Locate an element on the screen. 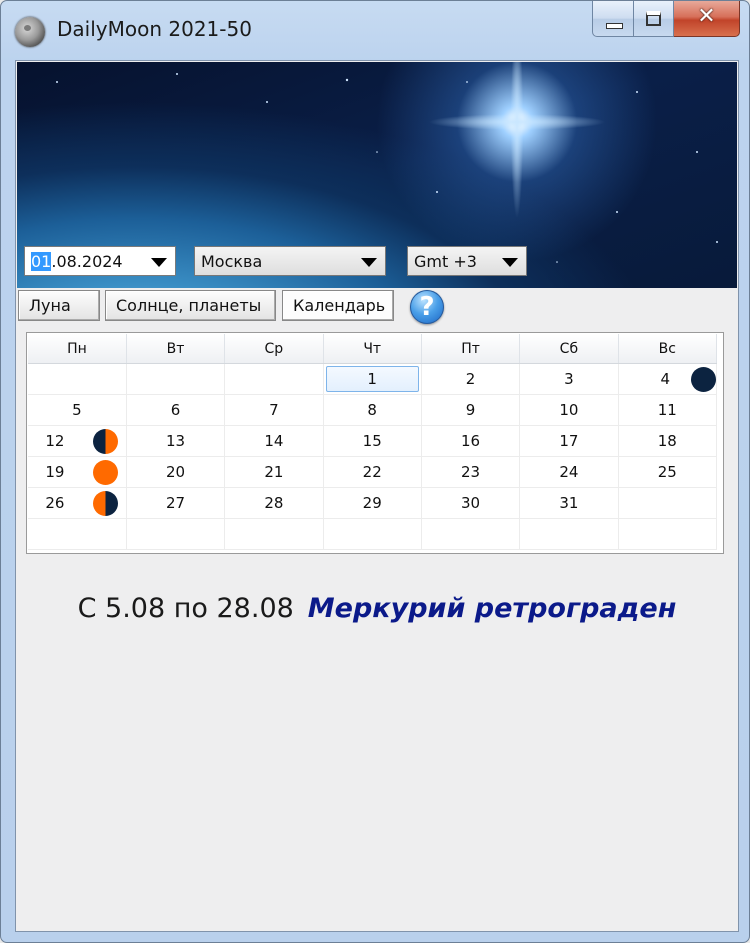 The height and width of the screenshot is (943, 750). day-cell: 19 is located at coordinates (77, 472).